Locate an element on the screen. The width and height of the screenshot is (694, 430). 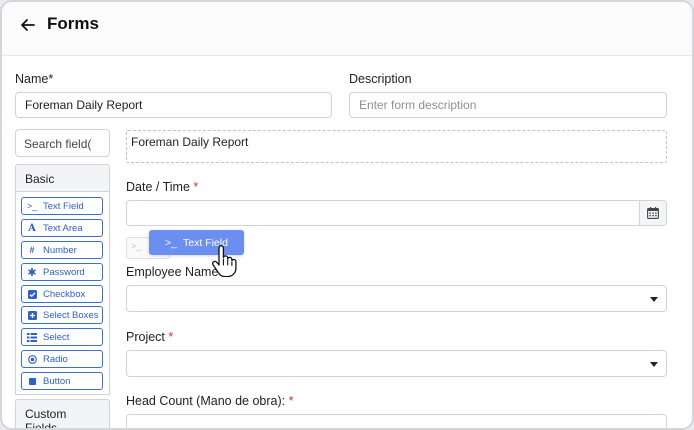
name-input is located at coordinates (173, 105).